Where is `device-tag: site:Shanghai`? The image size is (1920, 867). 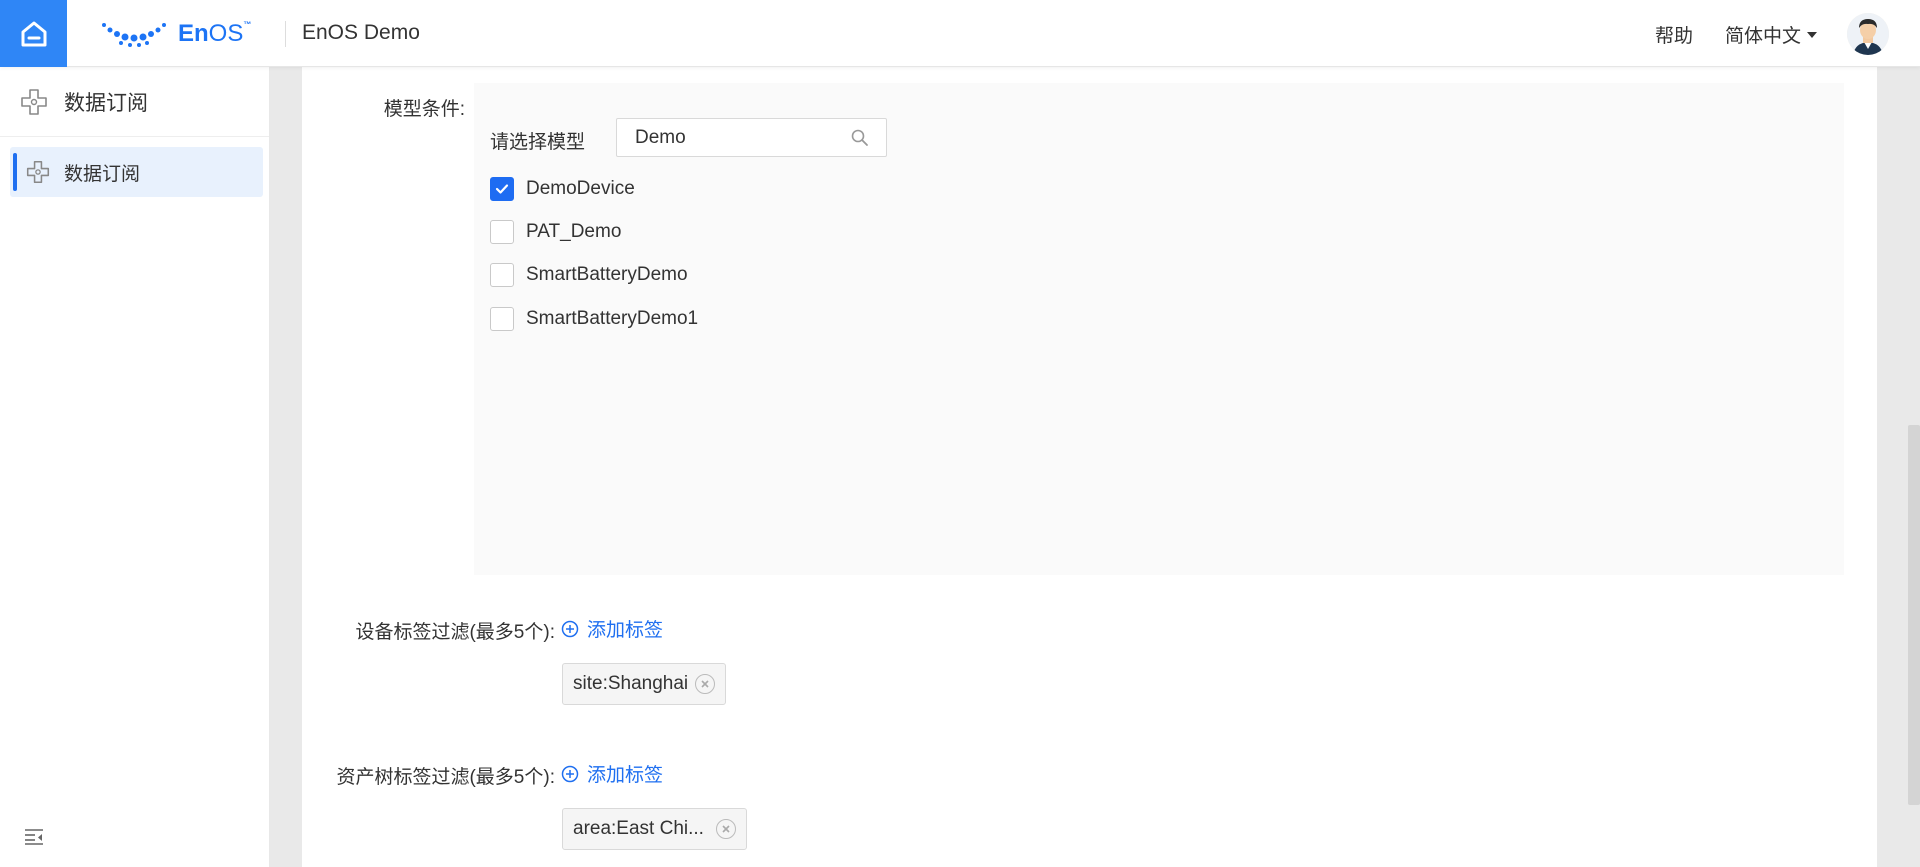
device-tag: site:Shanghai is located at coordinates (644, 684).